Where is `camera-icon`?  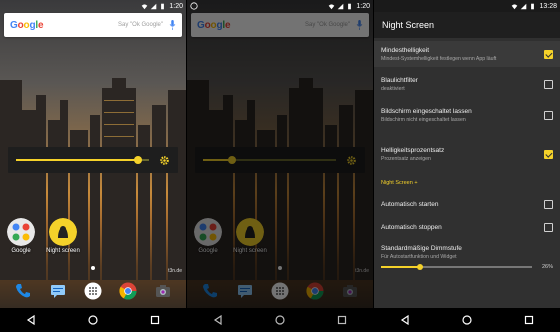 camera-icon is located at coordinates (162, 291).